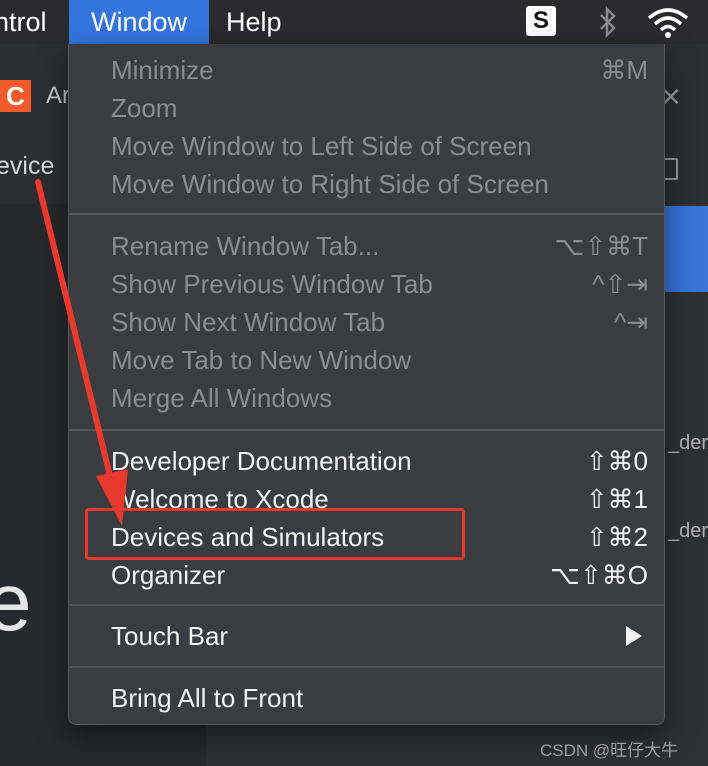  Describe the element at coordinates (609, 750) in the screenshot. I see `watermark: CSDN @旺仔大牛` at that location.